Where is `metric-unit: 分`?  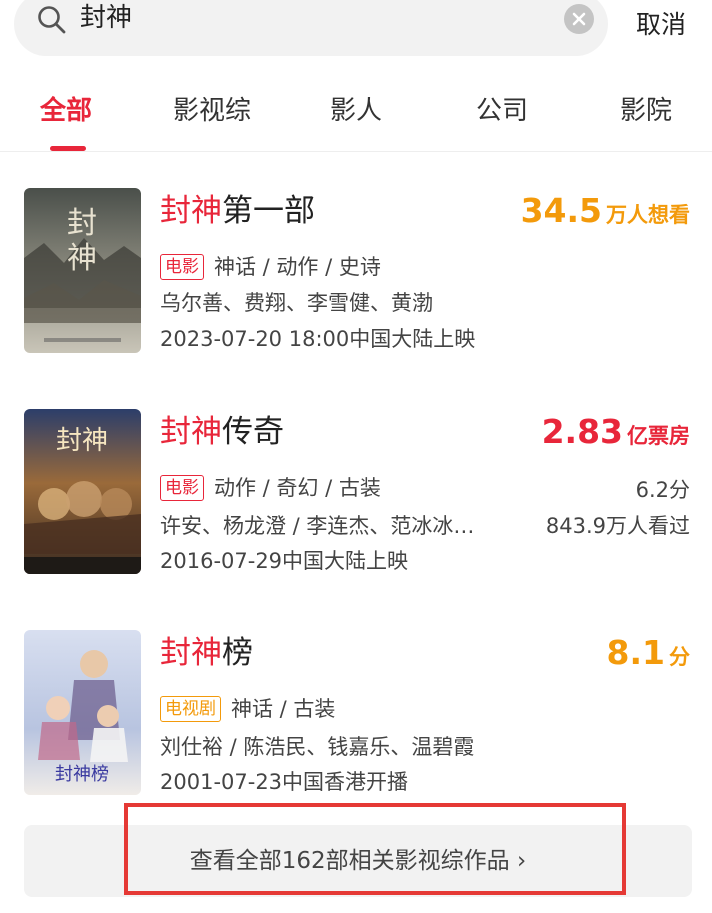 metric-unit: 分 is located at coordinates (679, 657).